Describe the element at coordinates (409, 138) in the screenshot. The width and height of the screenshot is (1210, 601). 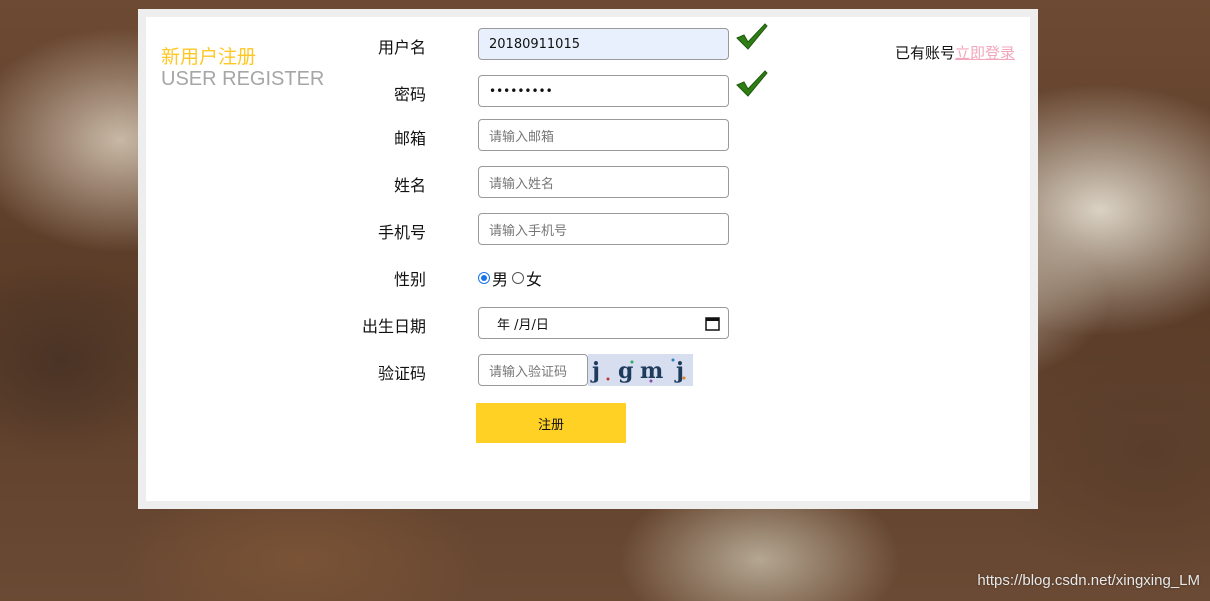
I see `email-label: 邮箱` at that location.